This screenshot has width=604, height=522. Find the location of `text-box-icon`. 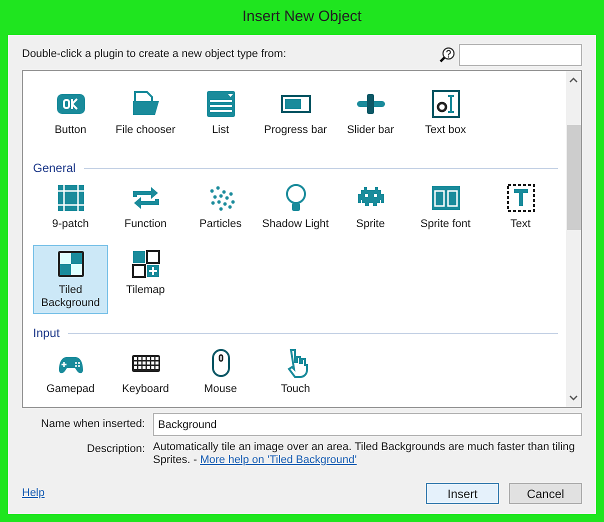

text-box-icon is located at coordinates (445, 104).